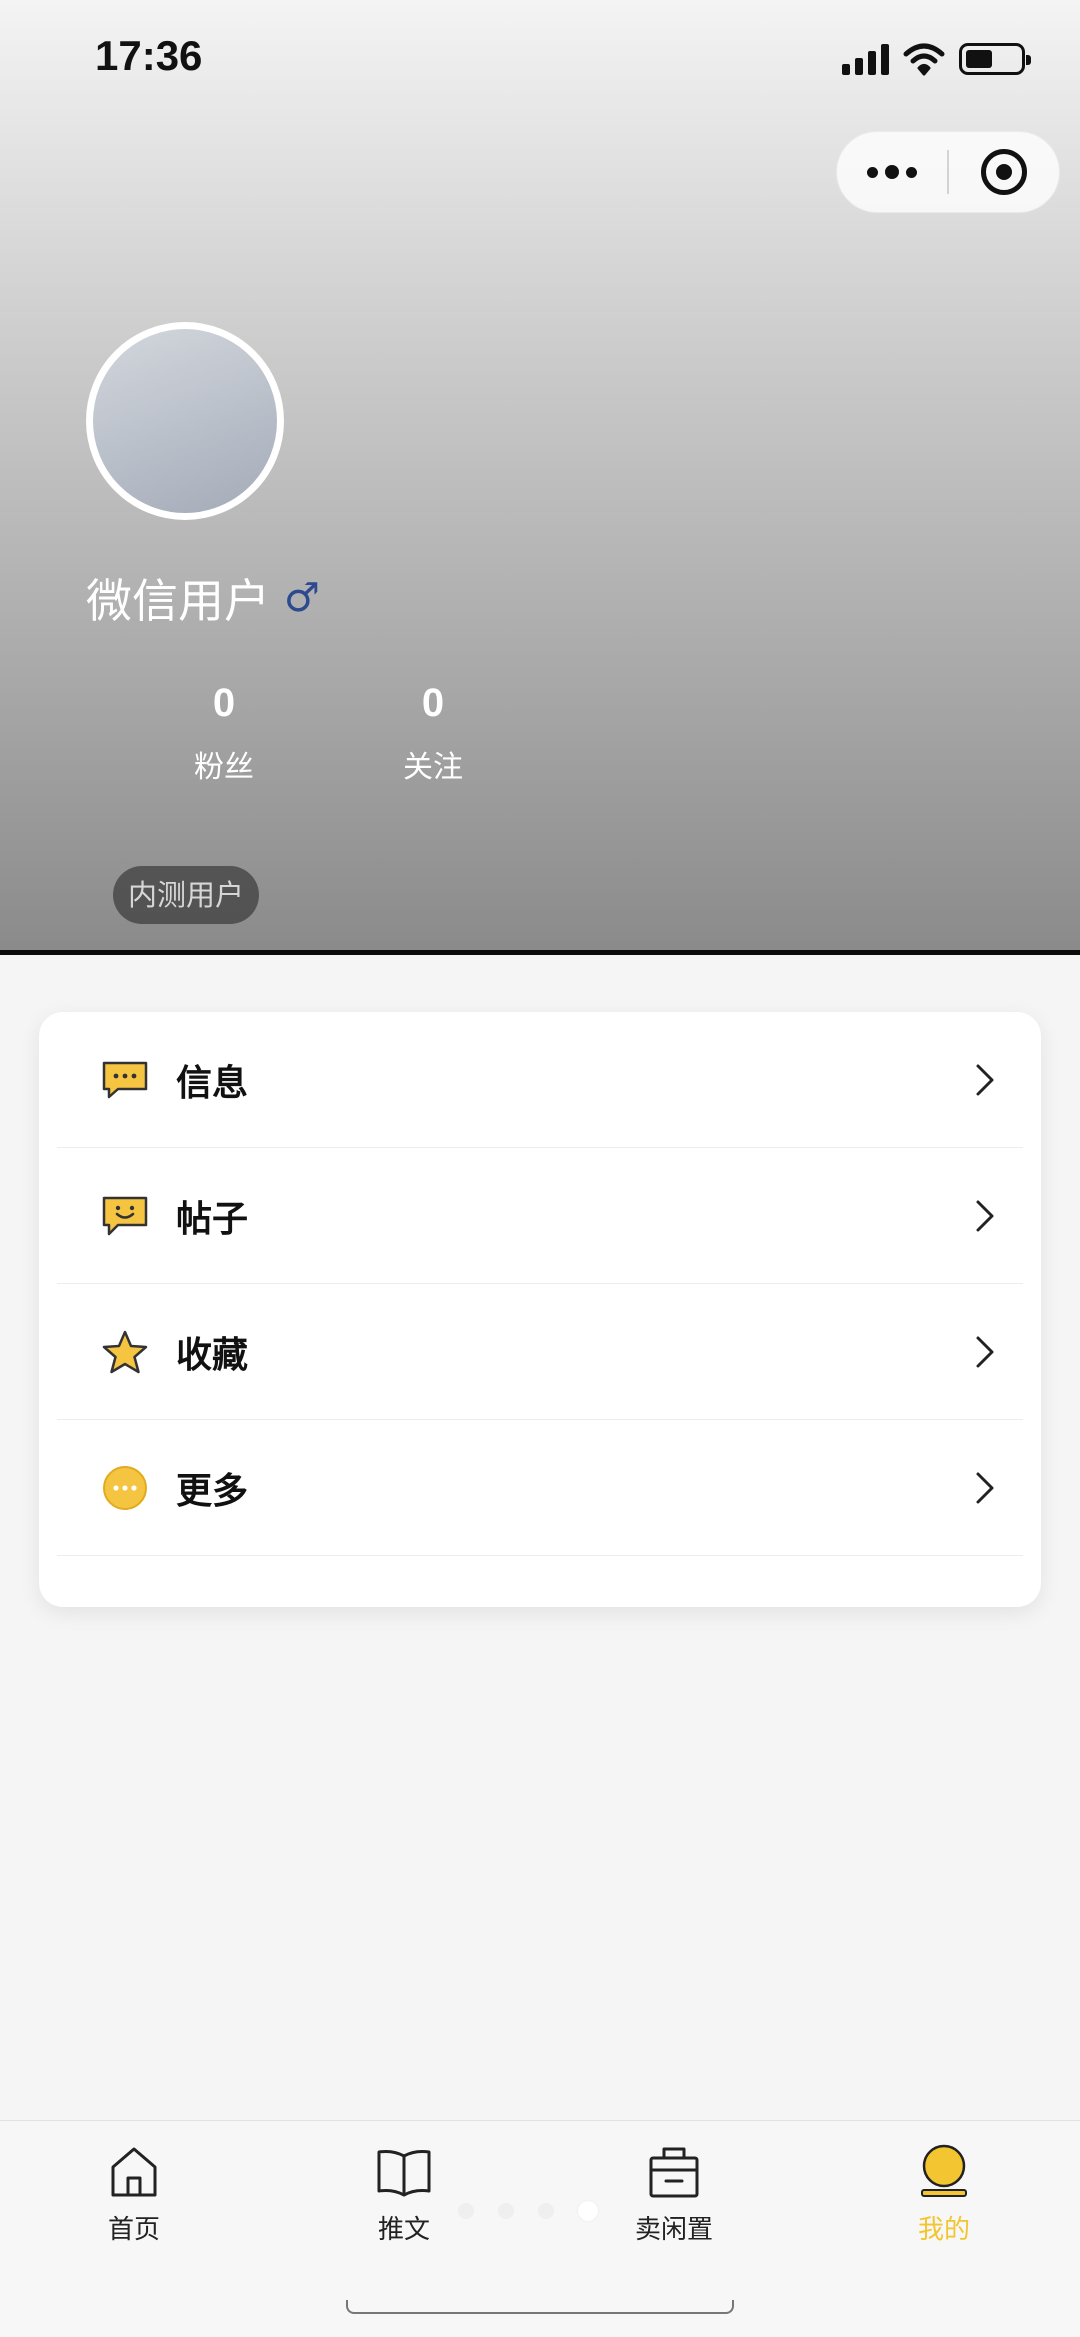 The height and width of the screenshot is (2337, 1080). Describe the element at coordinates (540, 1352) in the screenshot. I see `menu-item-favorites: 收藏` at that location.